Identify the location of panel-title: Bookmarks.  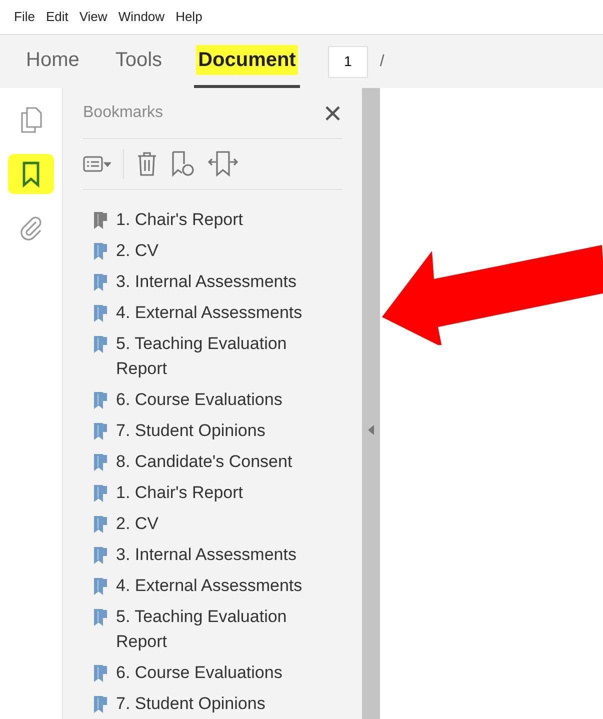
(123, 113).